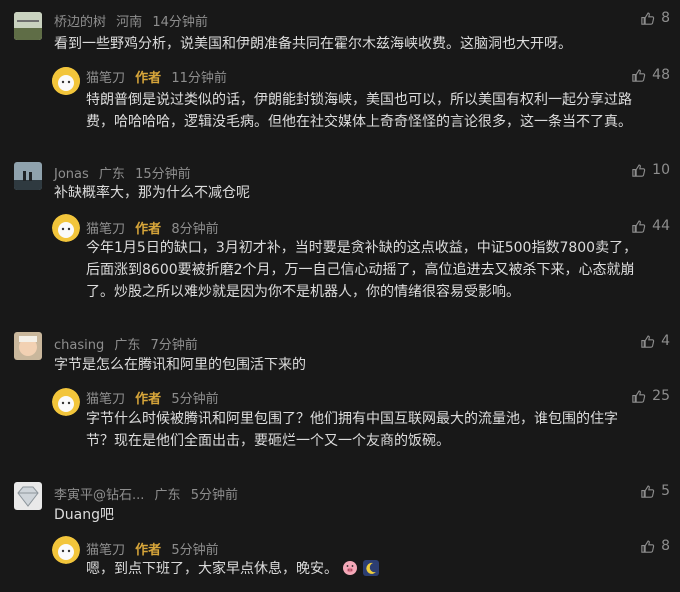 The height and width of the screenshot is (592, 680). What do you see at coordinates (350, 568) in the screenshot?
I see `pig-face-icon` at bounding box center [350, 568].